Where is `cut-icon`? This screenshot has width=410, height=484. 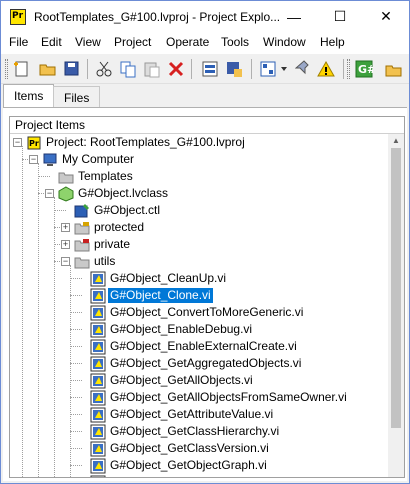 cut-icon is located at coordinates (104, 69).